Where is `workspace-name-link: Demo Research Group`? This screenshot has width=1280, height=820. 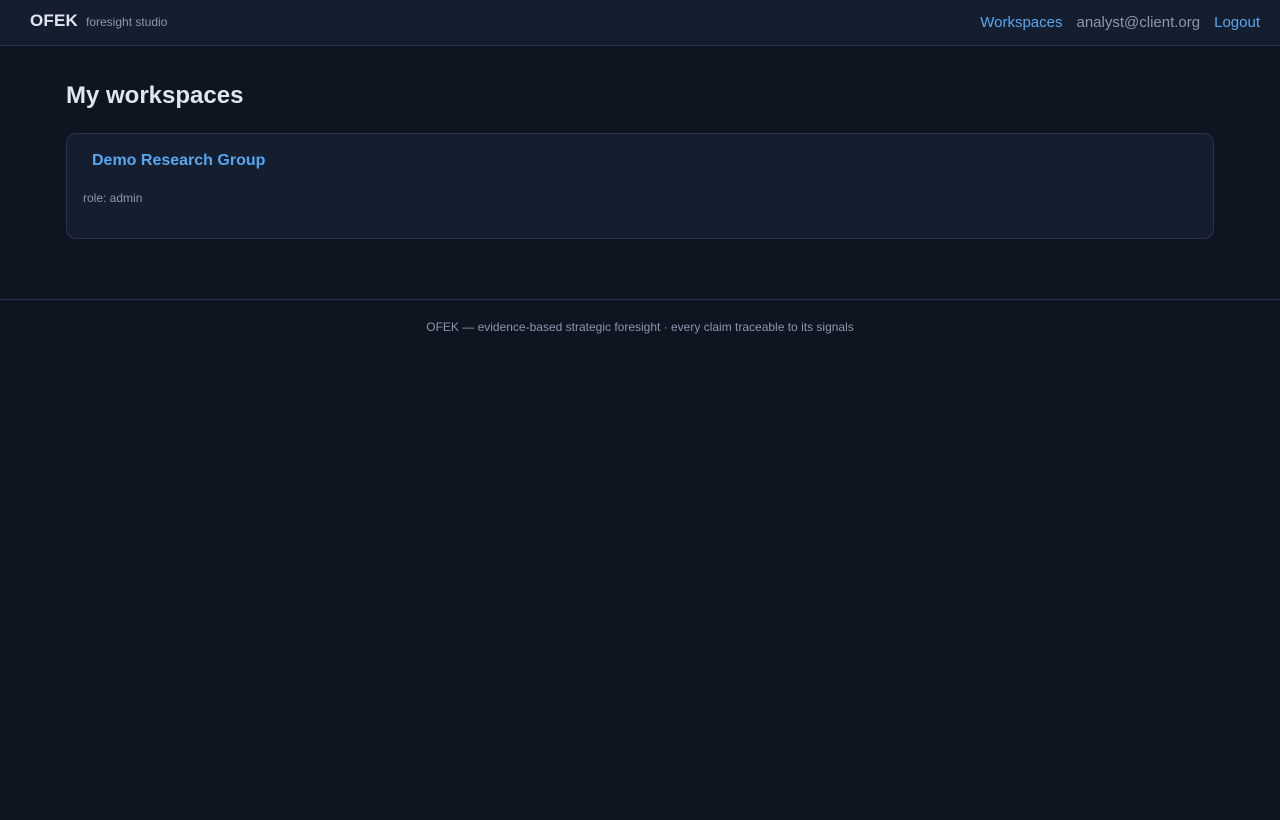 workspace-name-link: Demo Research Group is located at coordinates (178, 161).